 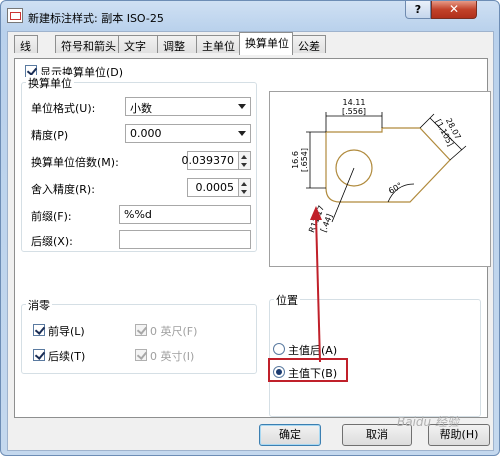 I want to click on tab-alternate-units: 换算单位, so click(x=266, y=43).